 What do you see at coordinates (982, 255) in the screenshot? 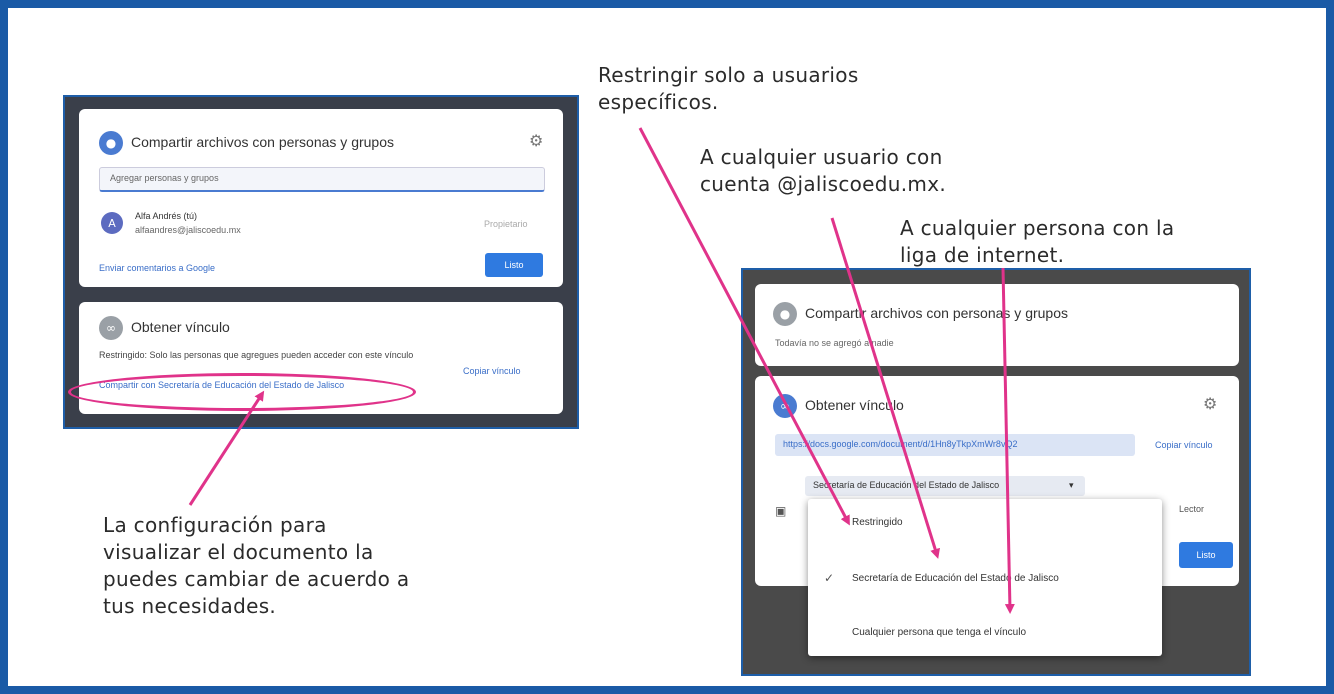
I see `caption-anyone-line-2: liga de internet.` at bounding box center [982, 255].